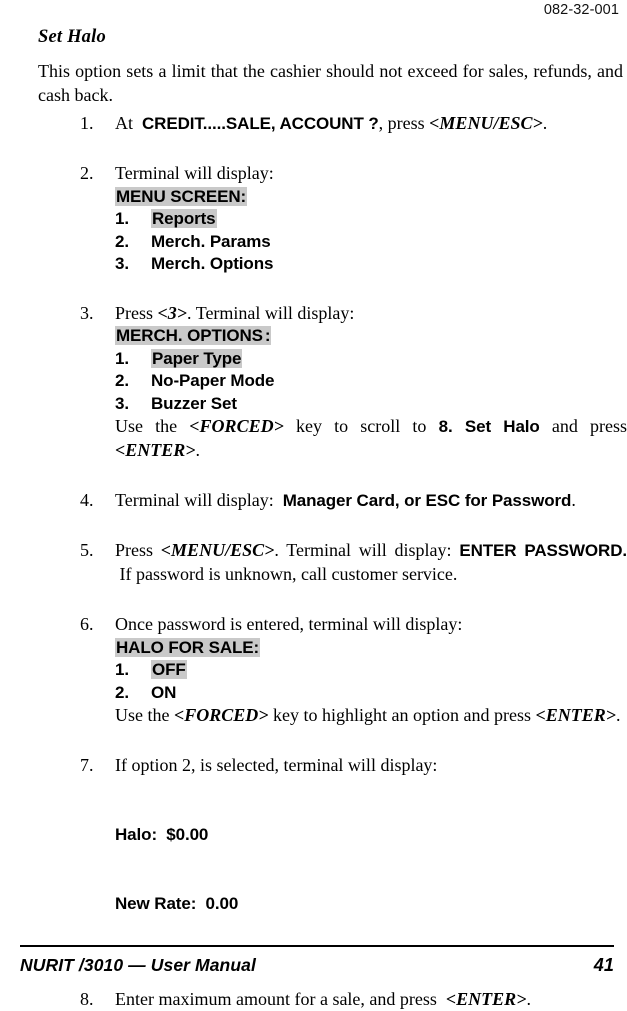  Describe the element at coordinates (317, 965) in the screenshot. I see `page-footer: NURIT /3010 — User Manual 41` at that location.